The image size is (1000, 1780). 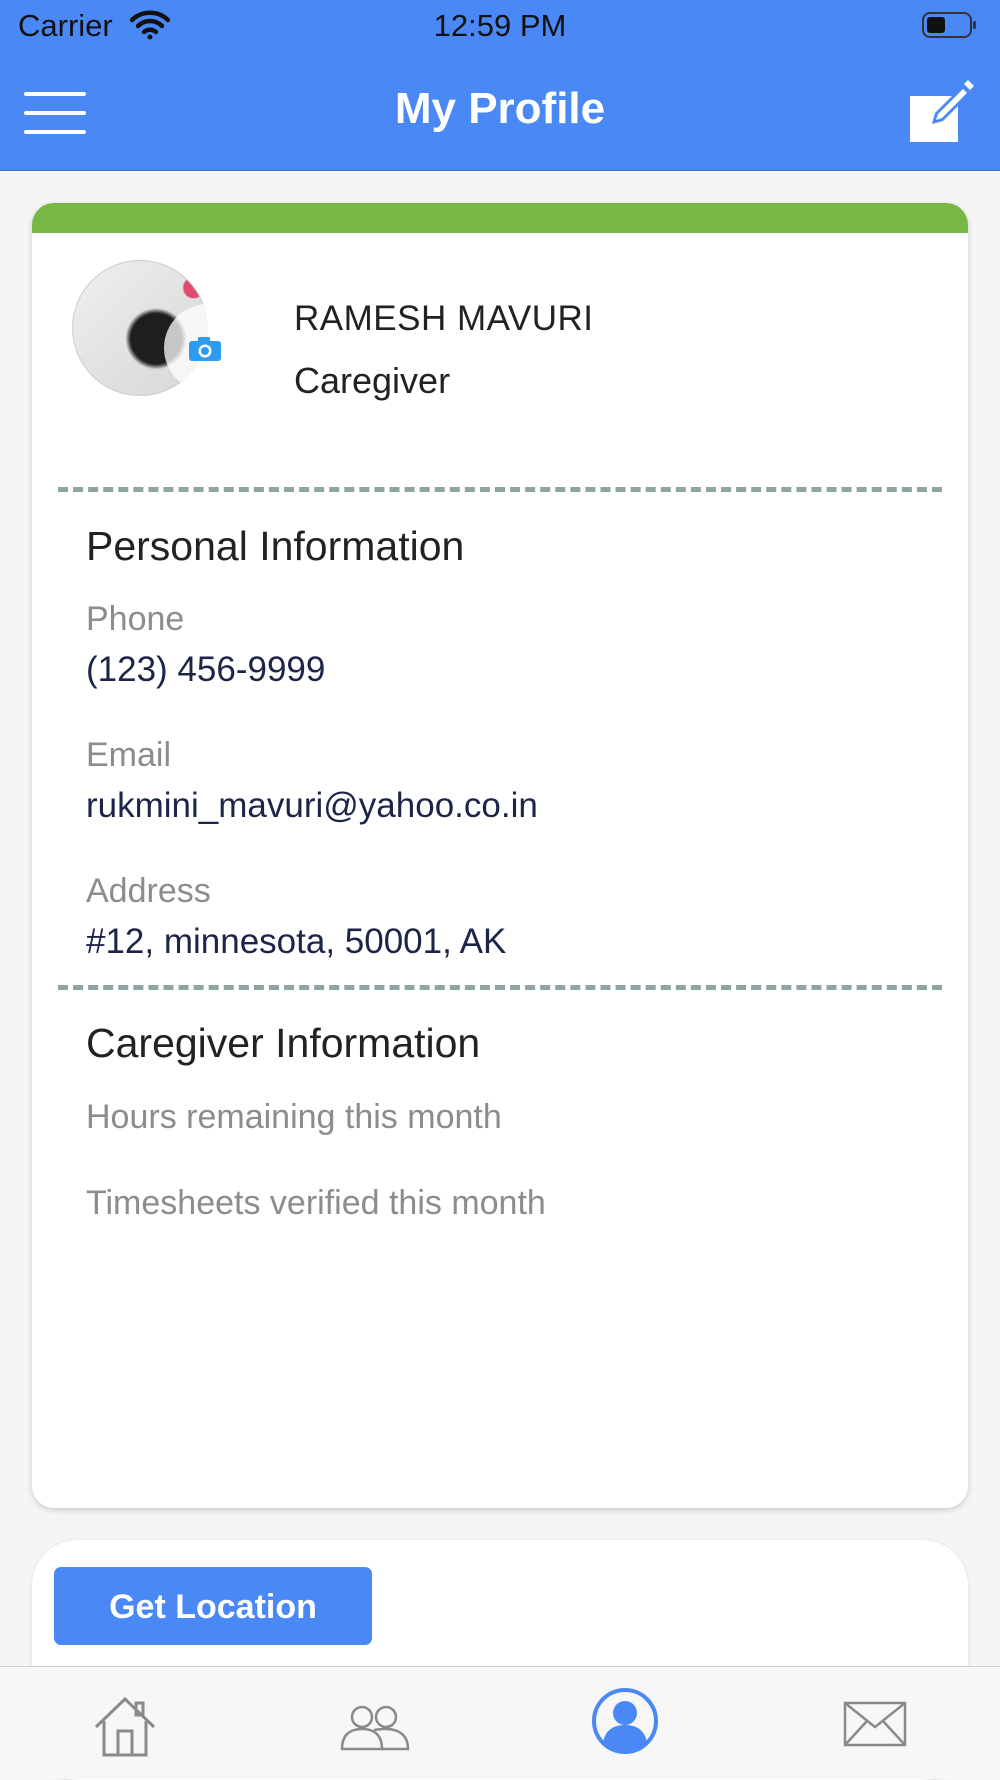 What do you see at coordinates (162, 330) in the screenshot?
I see `profile-photo` at bounding box center [162, 330].